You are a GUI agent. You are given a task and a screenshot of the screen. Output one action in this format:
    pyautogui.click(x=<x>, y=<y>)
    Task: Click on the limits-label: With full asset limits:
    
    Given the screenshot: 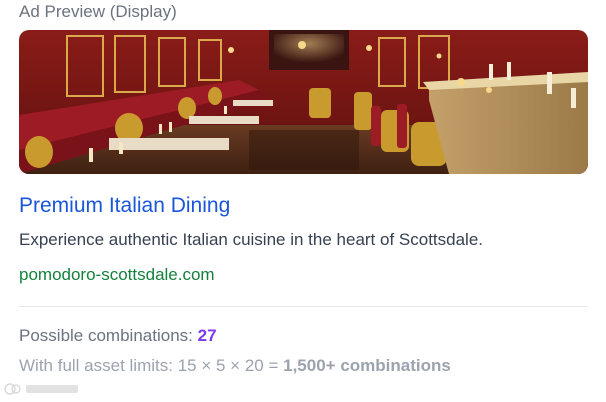 What is the action you would take?
    pyautogui.click(x=96, y=365)
    